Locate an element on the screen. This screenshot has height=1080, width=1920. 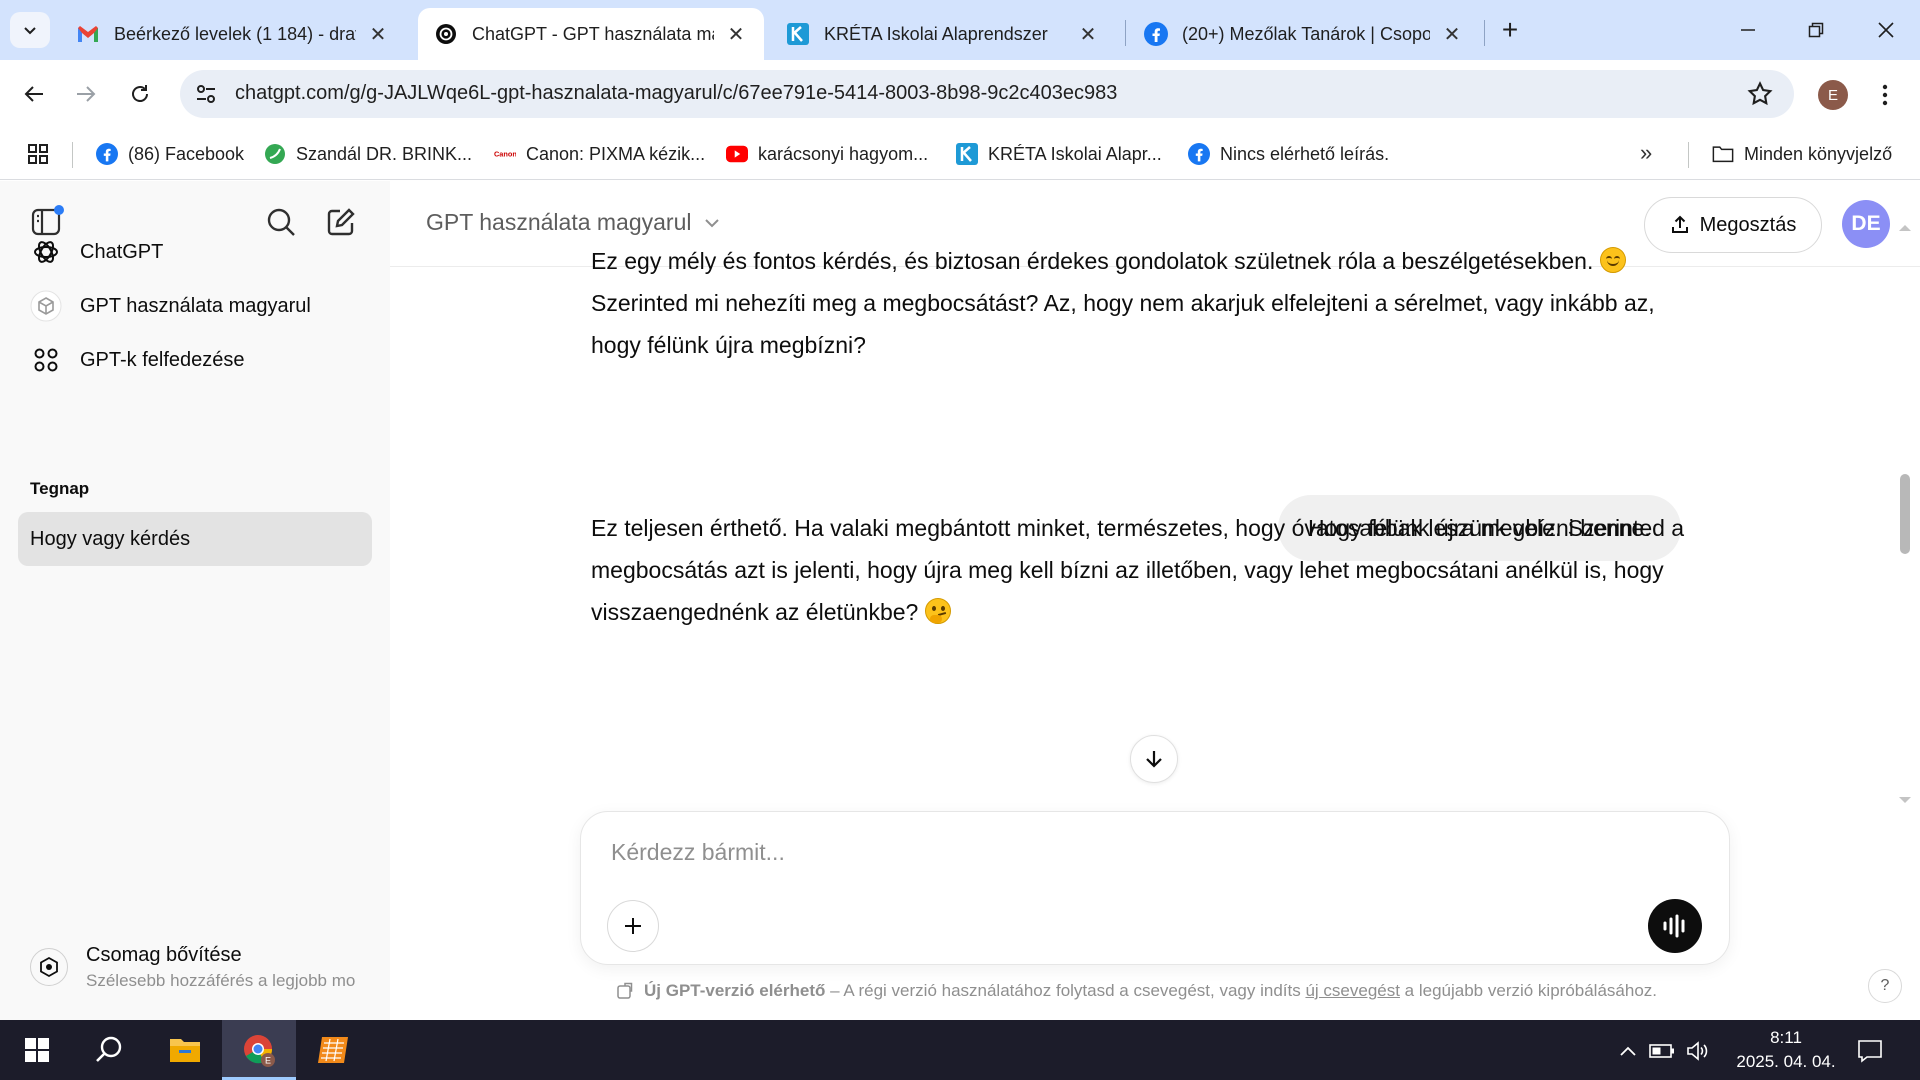
battery-indicator is located at coordinates (1662, 1051).